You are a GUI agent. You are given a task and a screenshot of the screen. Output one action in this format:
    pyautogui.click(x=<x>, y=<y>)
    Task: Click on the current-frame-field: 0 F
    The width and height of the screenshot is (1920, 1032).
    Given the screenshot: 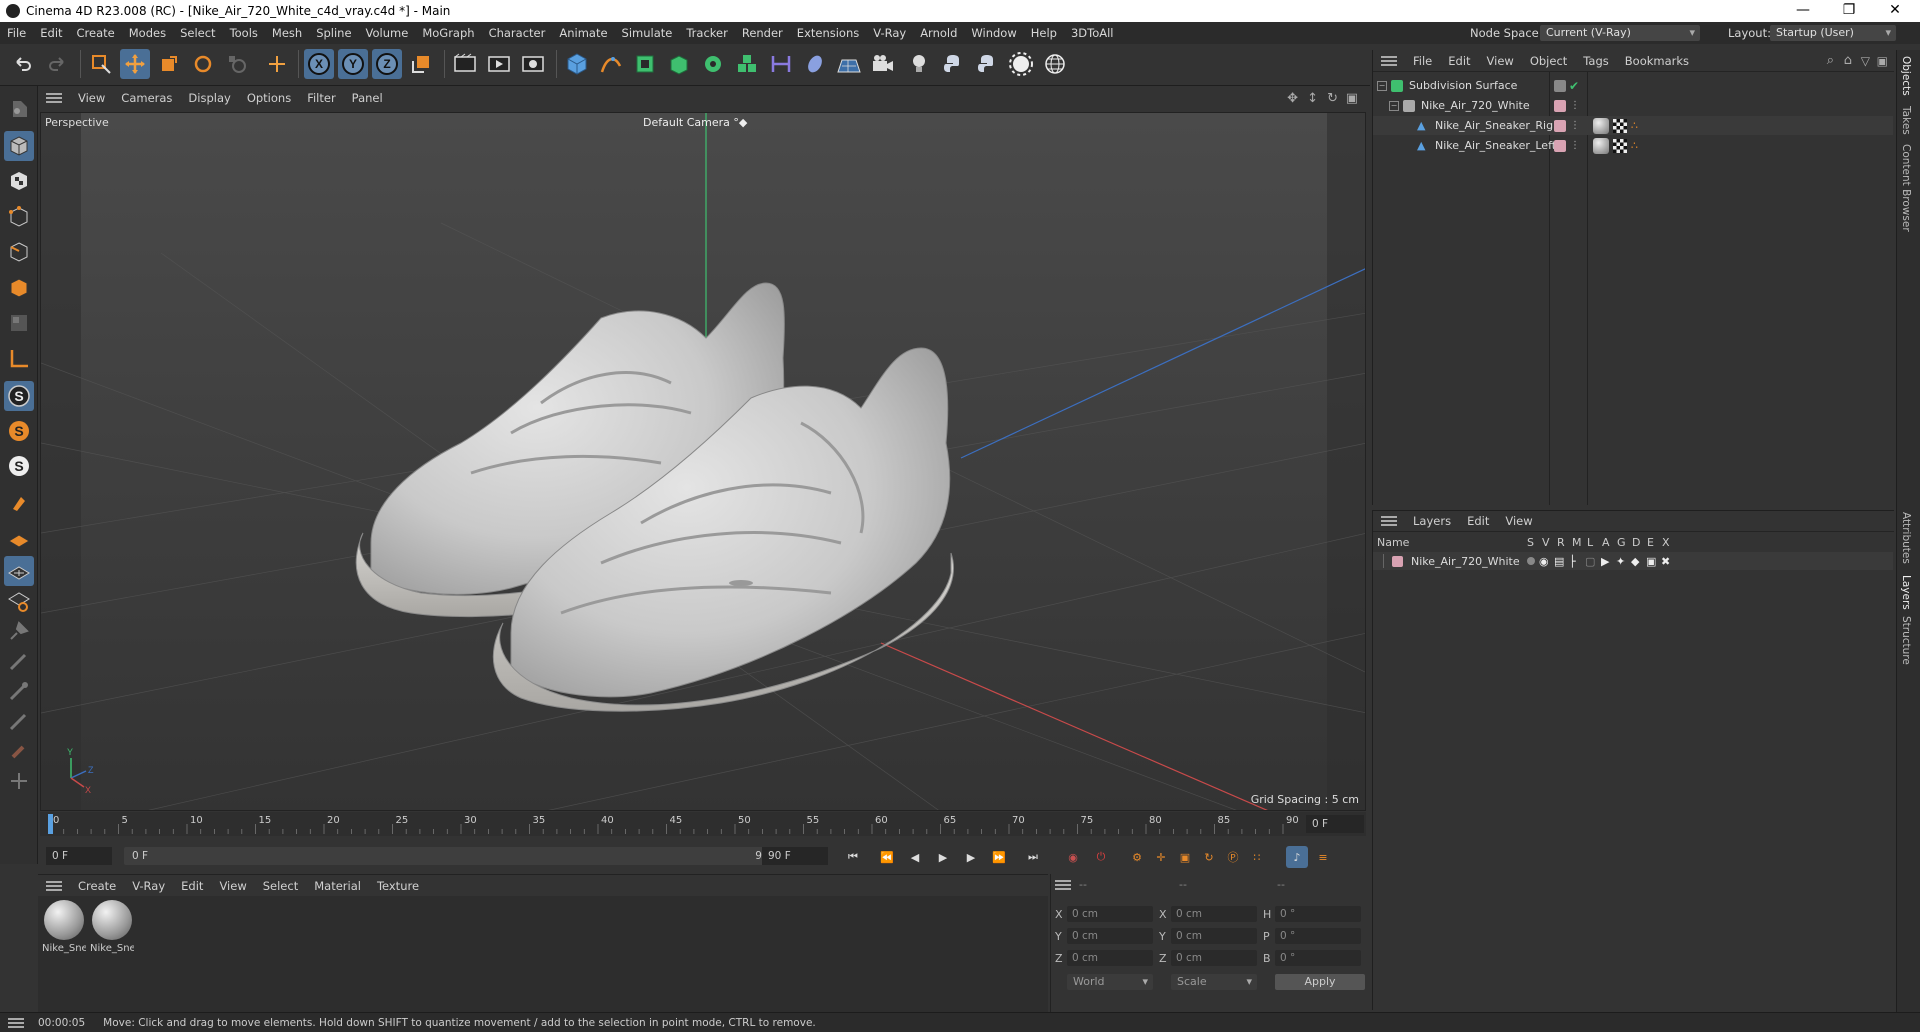 What is the action you would take?
    pyautogui.click(x=1335, y=824)
    